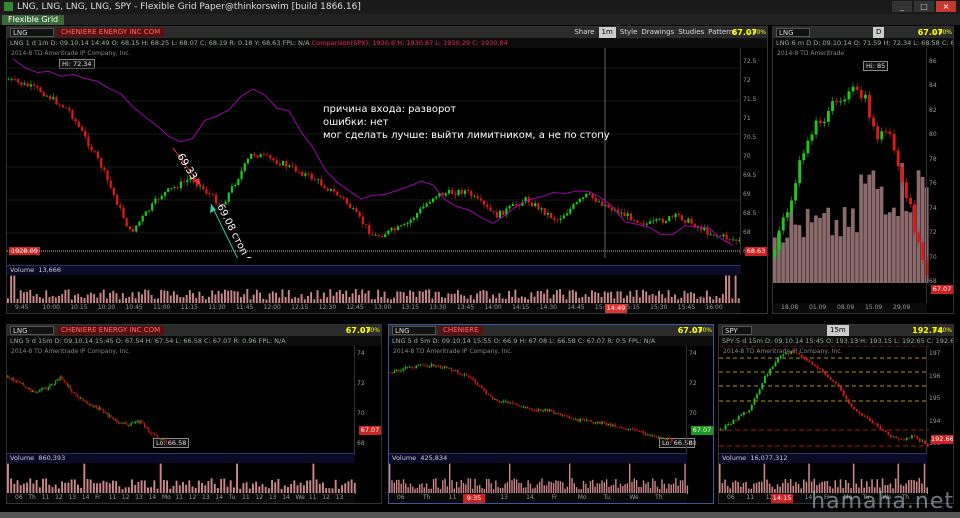 This screenshot has height=518, width=960. What do you see at coordinates (924, 6) in the screenshot?
I see `maximize-button: □` at bounding box center [924, 6].